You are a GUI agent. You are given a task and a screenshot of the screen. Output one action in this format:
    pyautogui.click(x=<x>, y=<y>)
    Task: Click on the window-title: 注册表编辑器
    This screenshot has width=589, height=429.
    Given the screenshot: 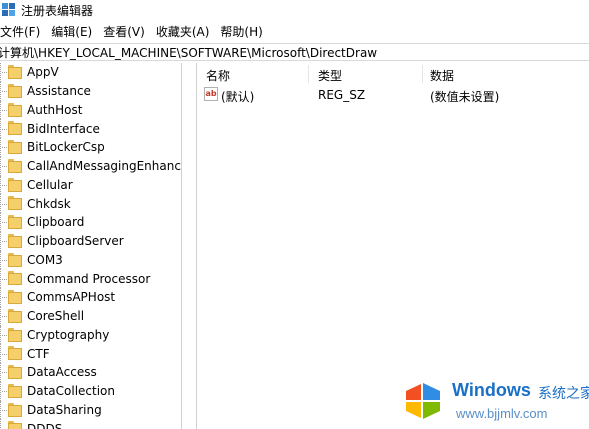 What is the action you would take?
    pyautogui.click(x=57, y=10)
    